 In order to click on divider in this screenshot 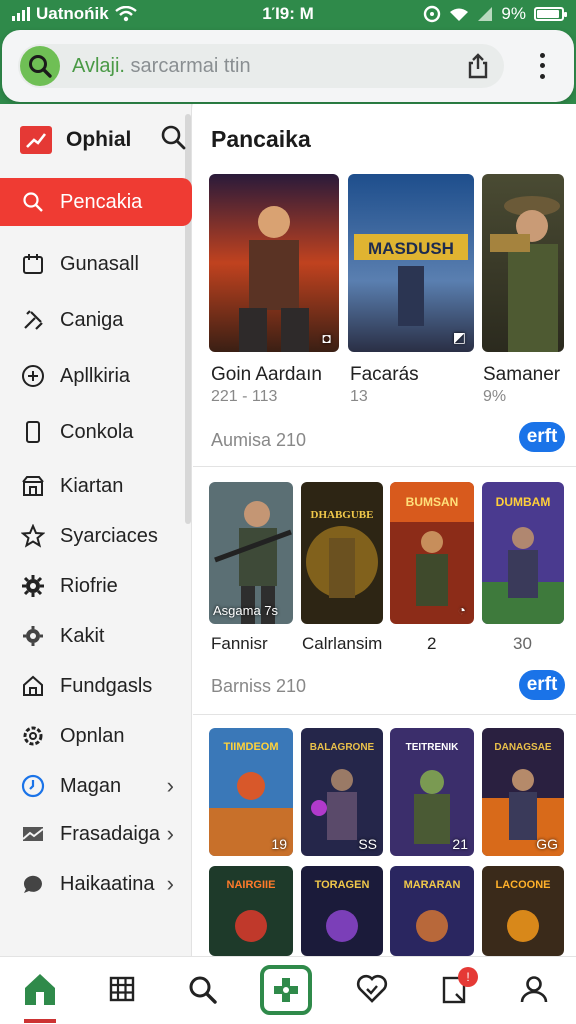, I will do `click(384, 466)`.